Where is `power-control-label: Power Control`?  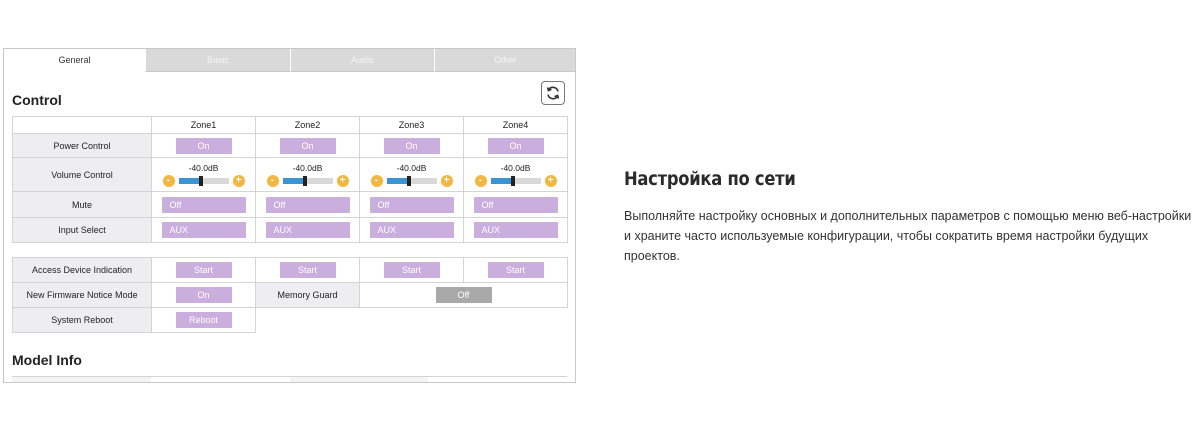
power-control-label: Power Control is located at coordinates (82, 145).